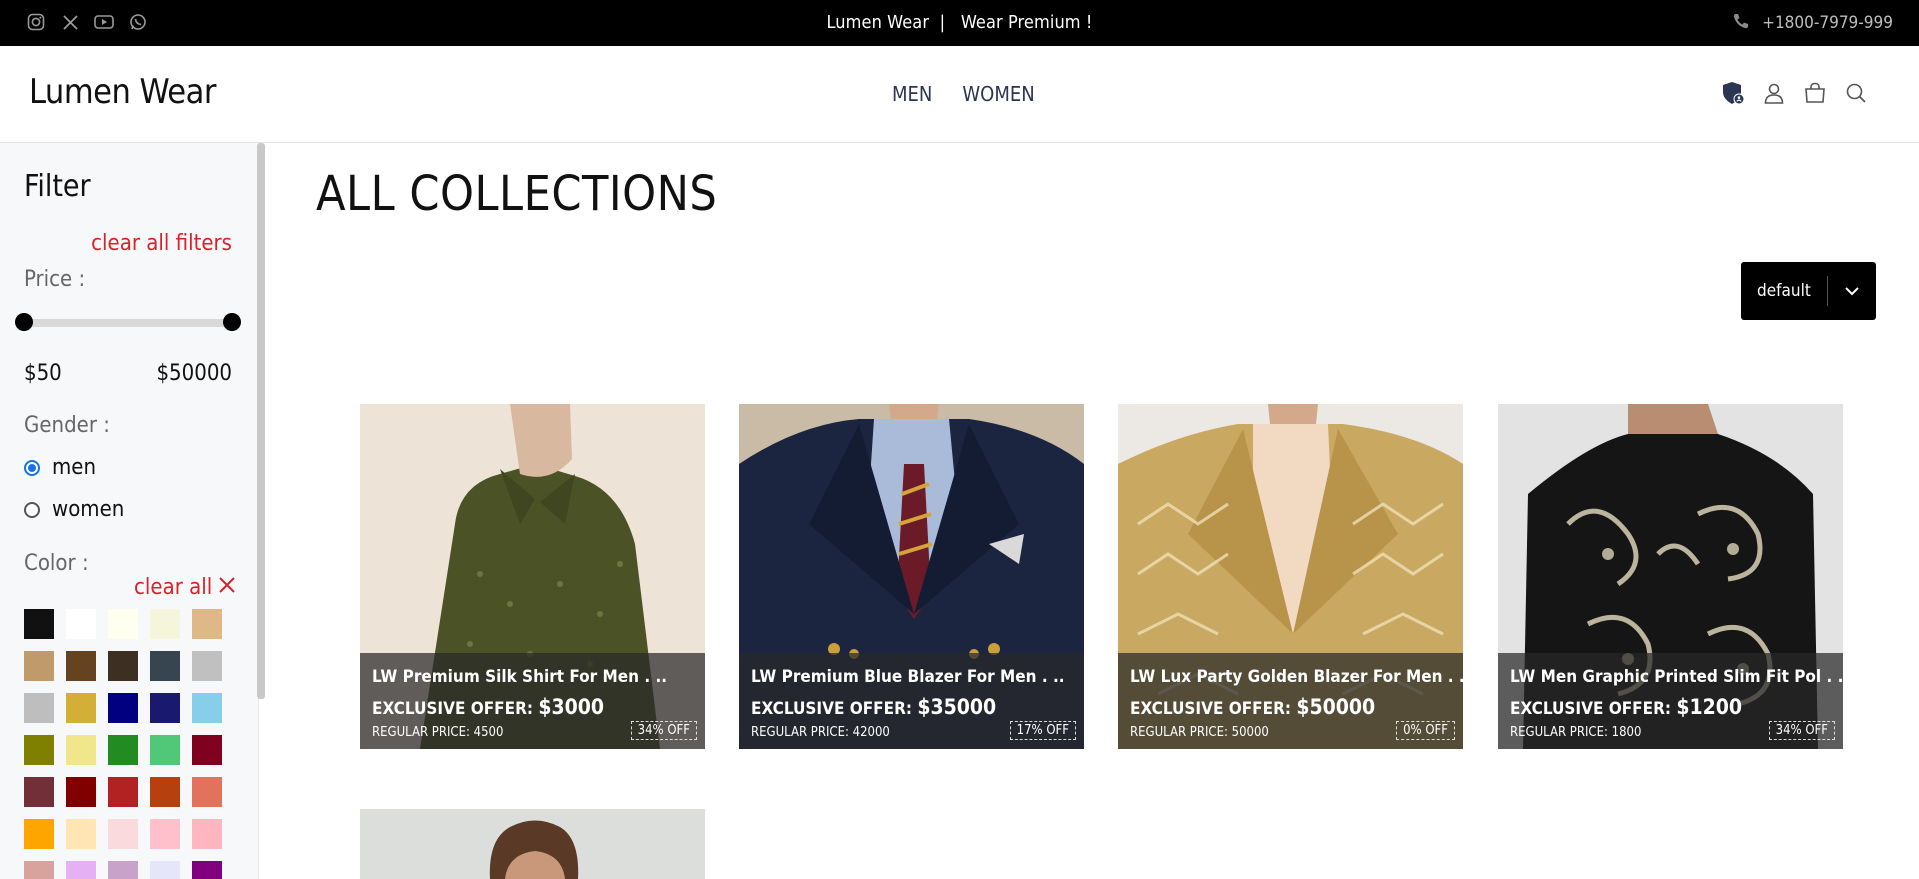 The height and width of the screenshot is (879, 1919). I want to click on phone-contact: +1800-7979-999, so click(1812, 23).